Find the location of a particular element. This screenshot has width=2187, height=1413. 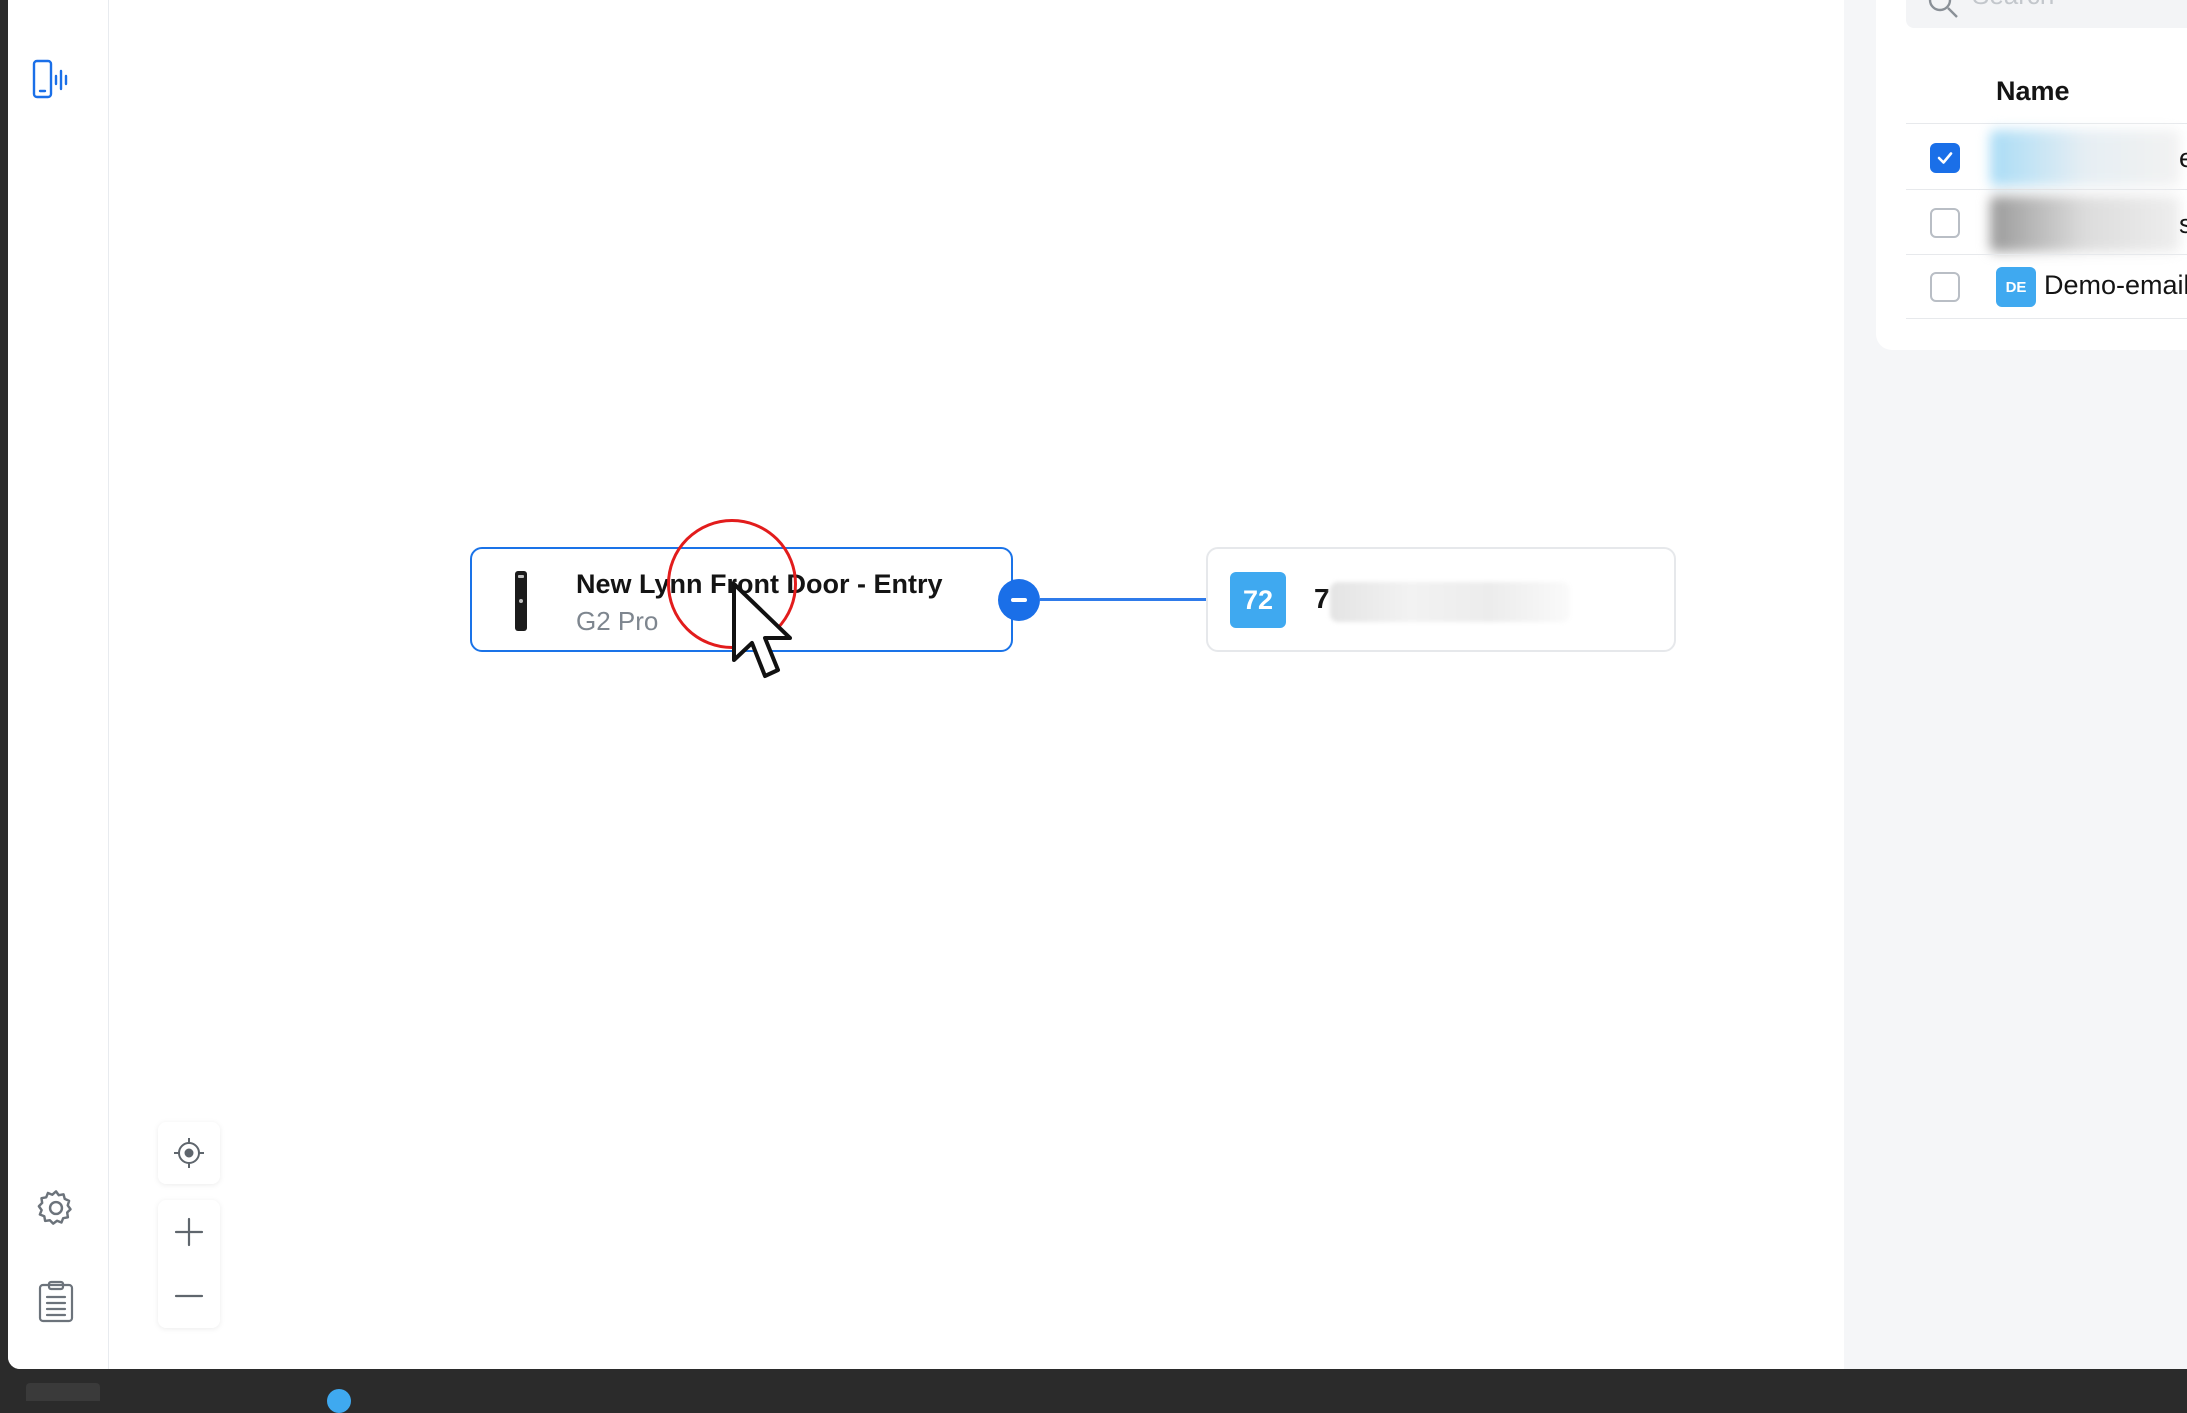

remove-connection-button is located at coordinates (1019, 600).